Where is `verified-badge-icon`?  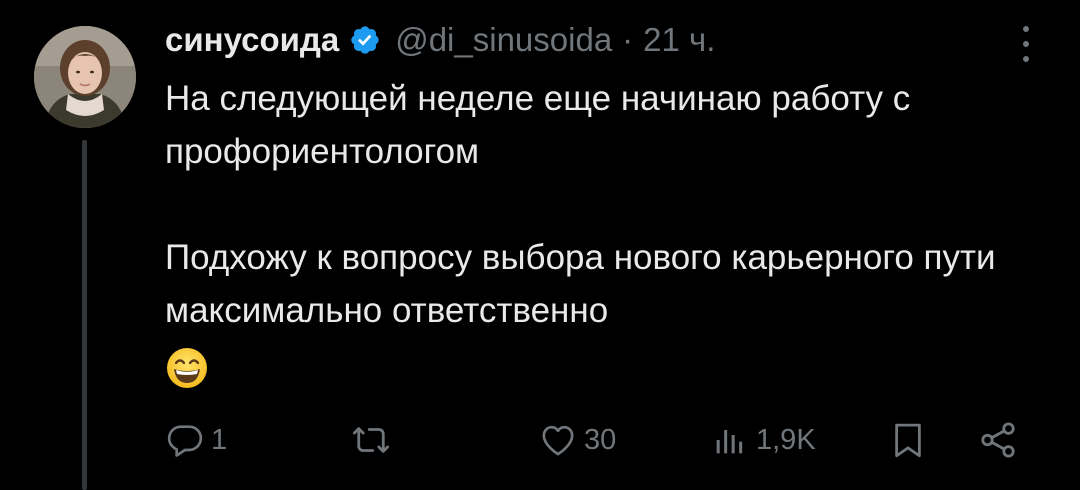
verified-badge-icon is located at coordinates (365, 40).